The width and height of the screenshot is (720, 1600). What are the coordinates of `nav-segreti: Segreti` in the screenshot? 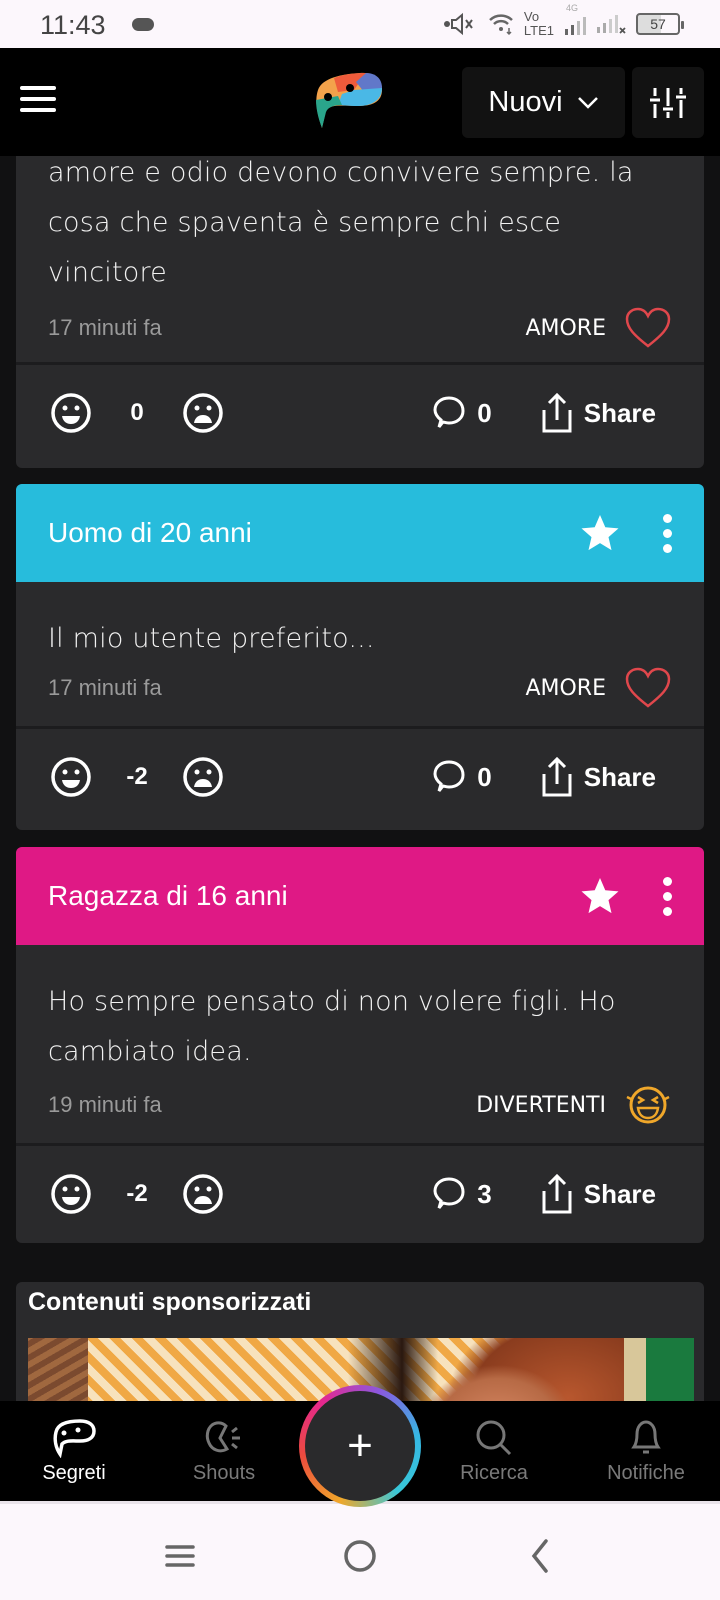 It's located at (74, 1451).